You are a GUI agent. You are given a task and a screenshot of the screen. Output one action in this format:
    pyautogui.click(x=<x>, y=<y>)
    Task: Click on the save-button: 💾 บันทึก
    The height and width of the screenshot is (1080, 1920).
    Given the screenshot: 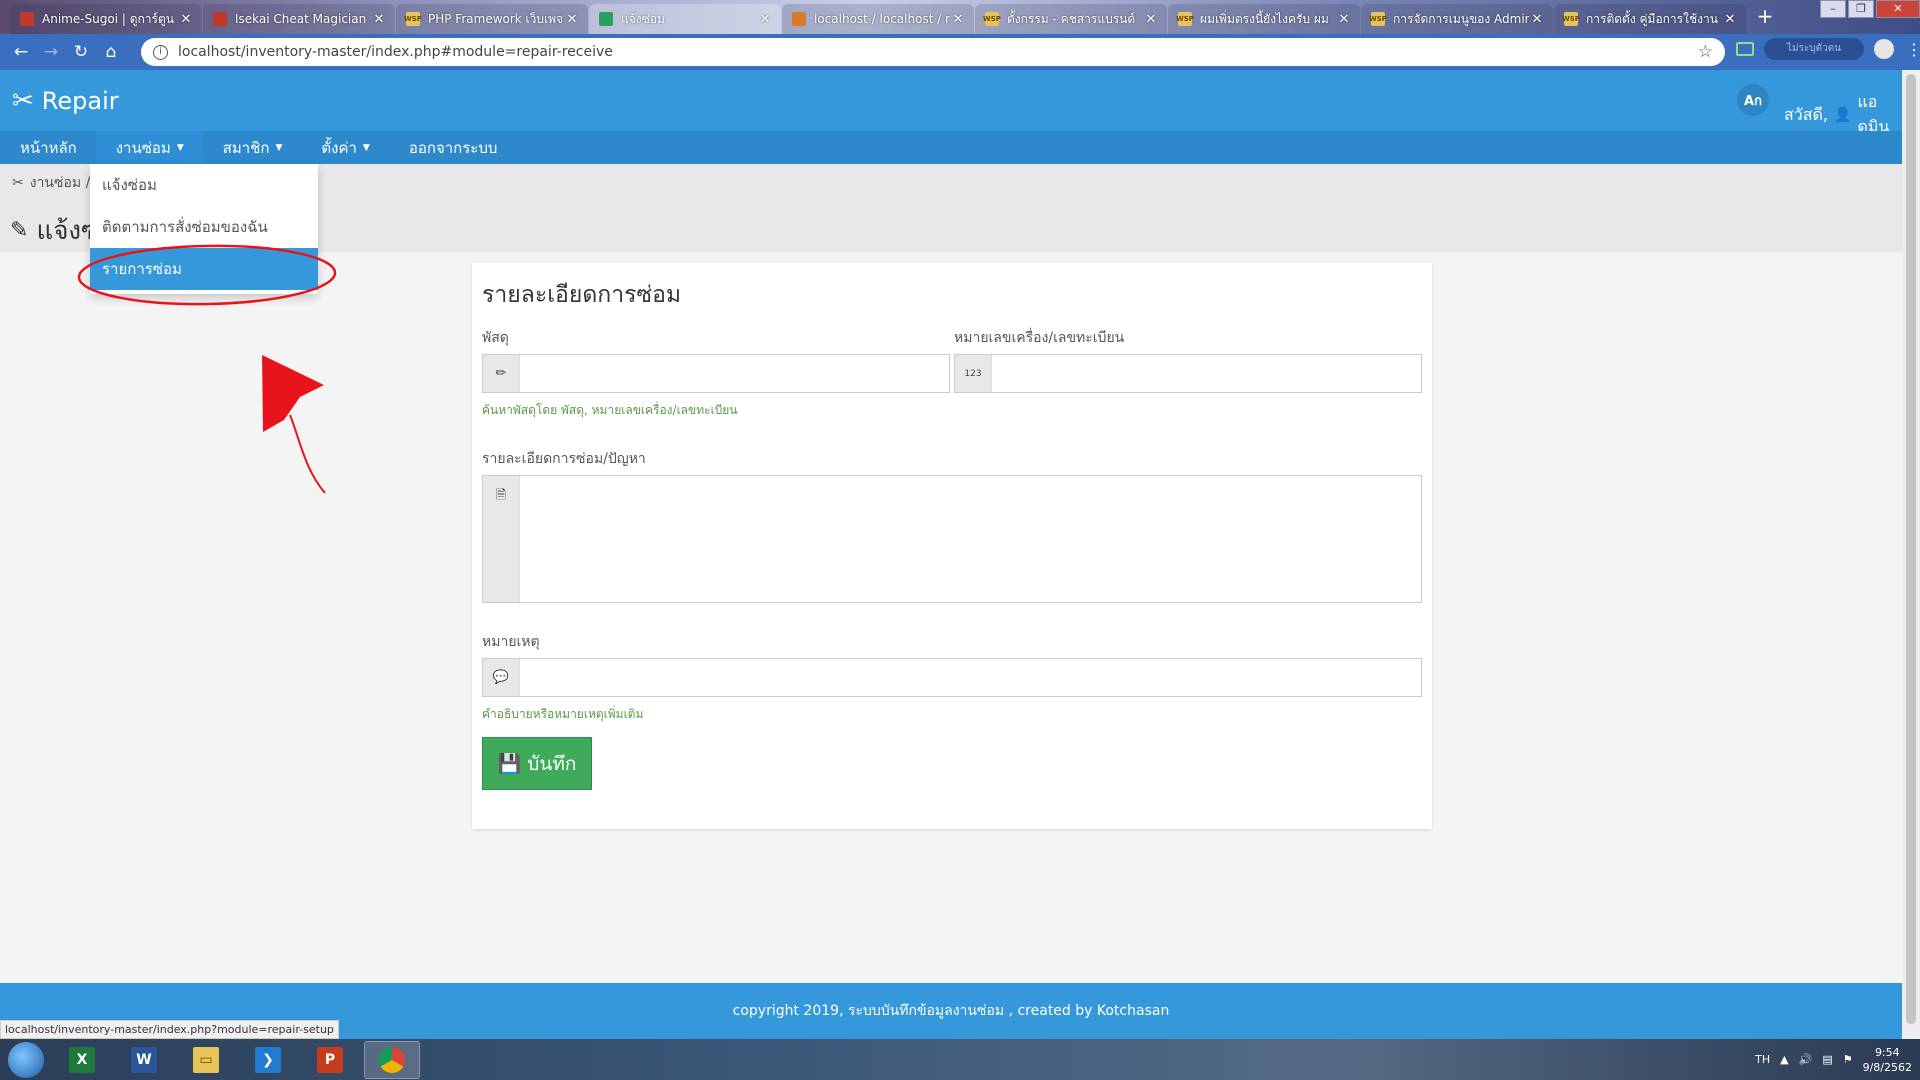 What is the action you would take?
    pyautogui.click(x=537, y=763)
    